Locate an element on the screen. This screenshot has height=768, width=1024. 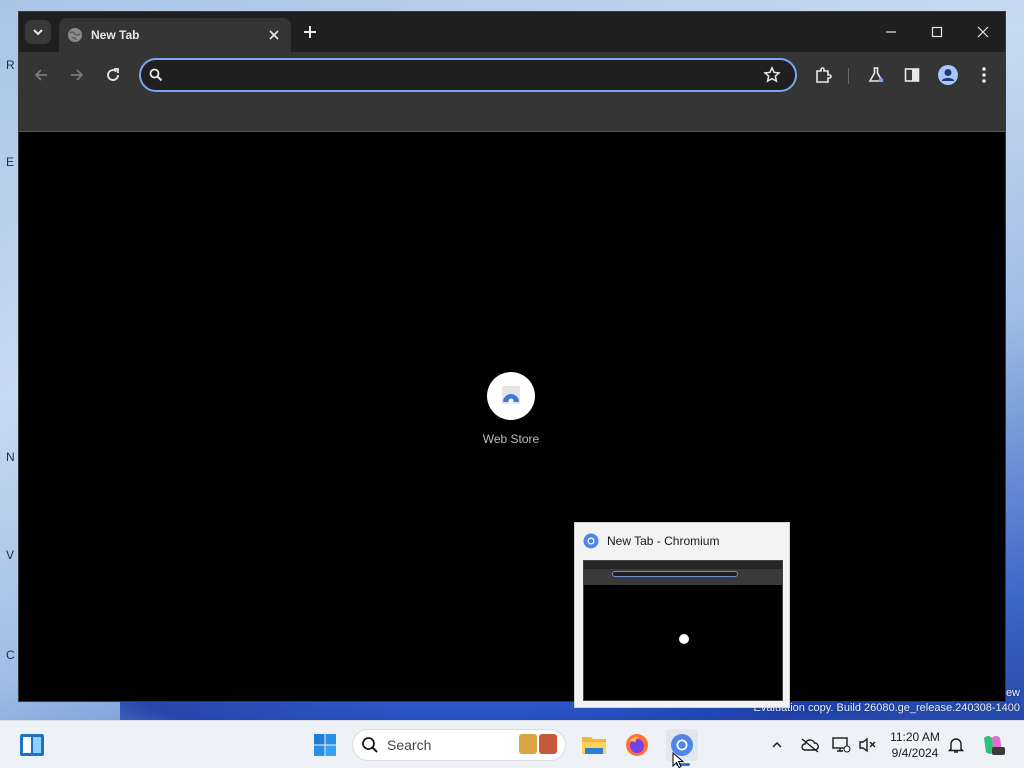
bookmarks-bar is located at coordinates (512, 115).